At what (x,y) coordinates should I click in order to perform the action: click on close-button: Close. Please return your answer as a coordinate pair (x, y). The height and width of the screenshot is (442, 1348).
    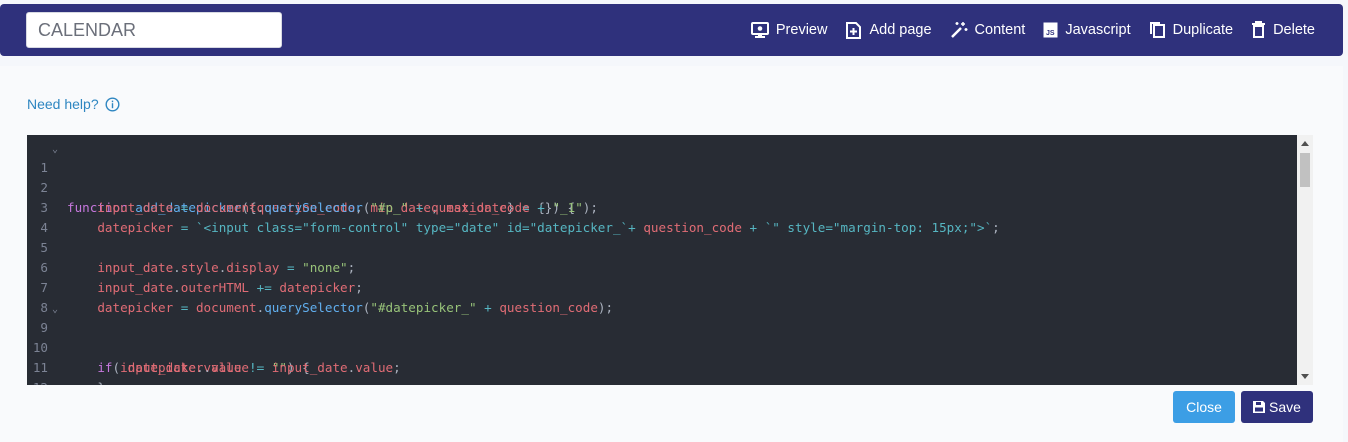
    Looking at the image, I should click on (1204, 407).